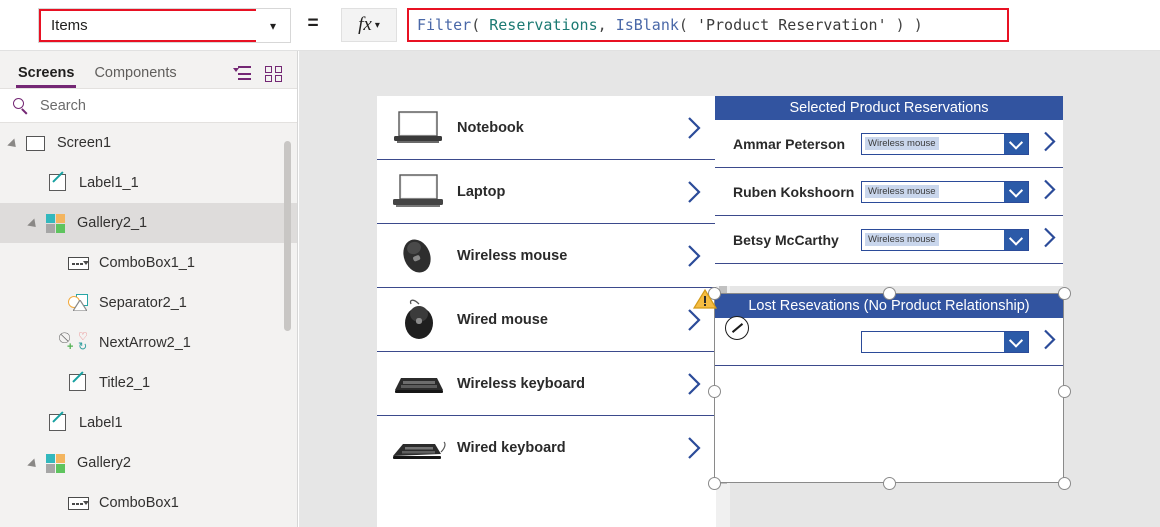  Describe the element at coordinates (84, 143) in the screenshot. I see `tree-item-label: Screen1` at that location.